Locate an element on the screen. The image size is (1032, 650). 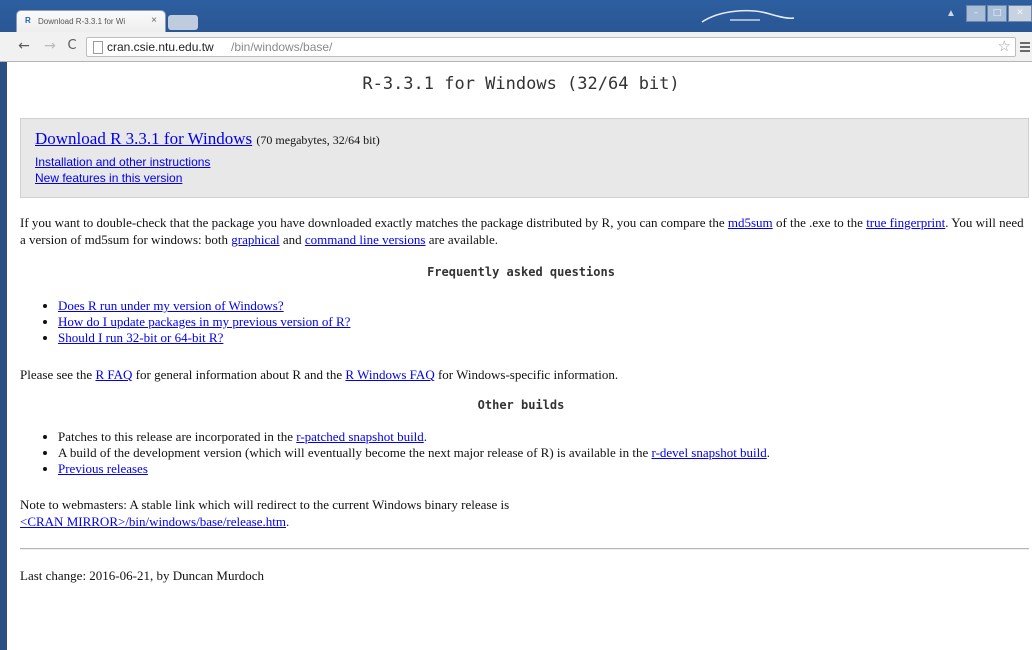
graphical-link: graphical is located at coordinates (255, 239).